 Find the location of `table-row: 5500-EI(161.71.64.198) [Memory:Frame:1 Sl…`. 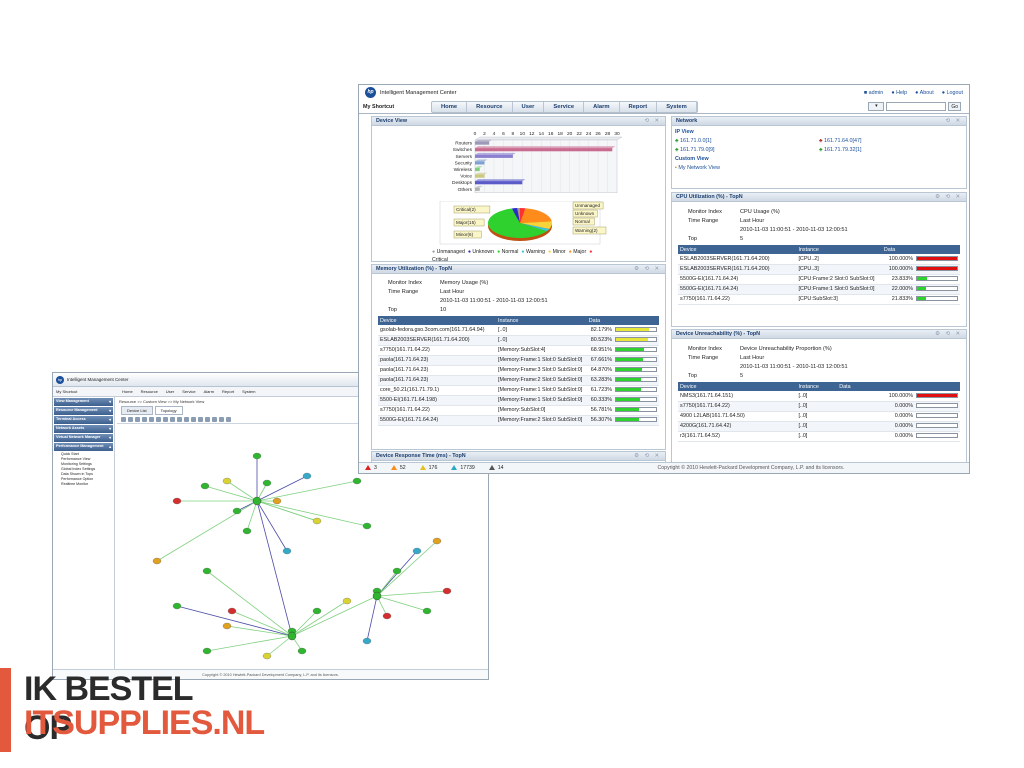

table-row: 5500-EI(161.71.64.198) [Memory:Frame:1 Sl… is located at coordinates (518, 400).